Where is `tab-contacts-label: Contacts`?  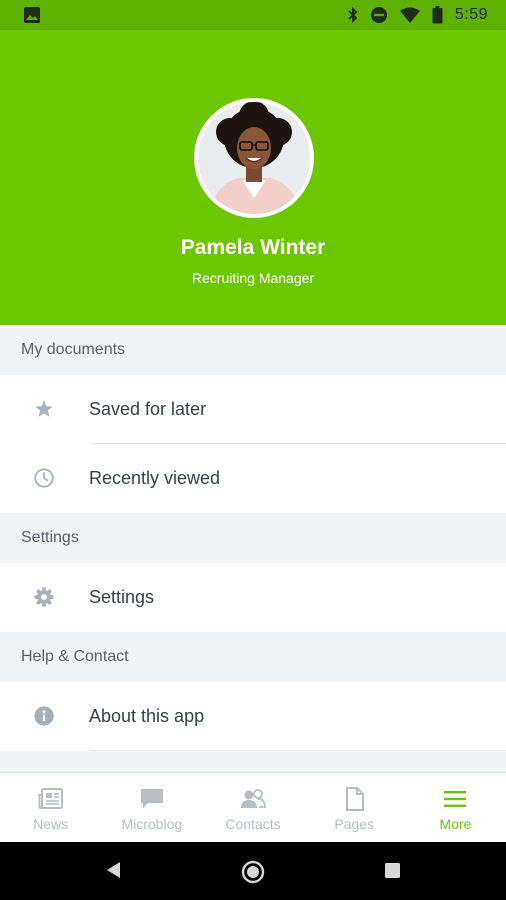 tab-contacts-label: Contacts is located at coordinates (253, 824).